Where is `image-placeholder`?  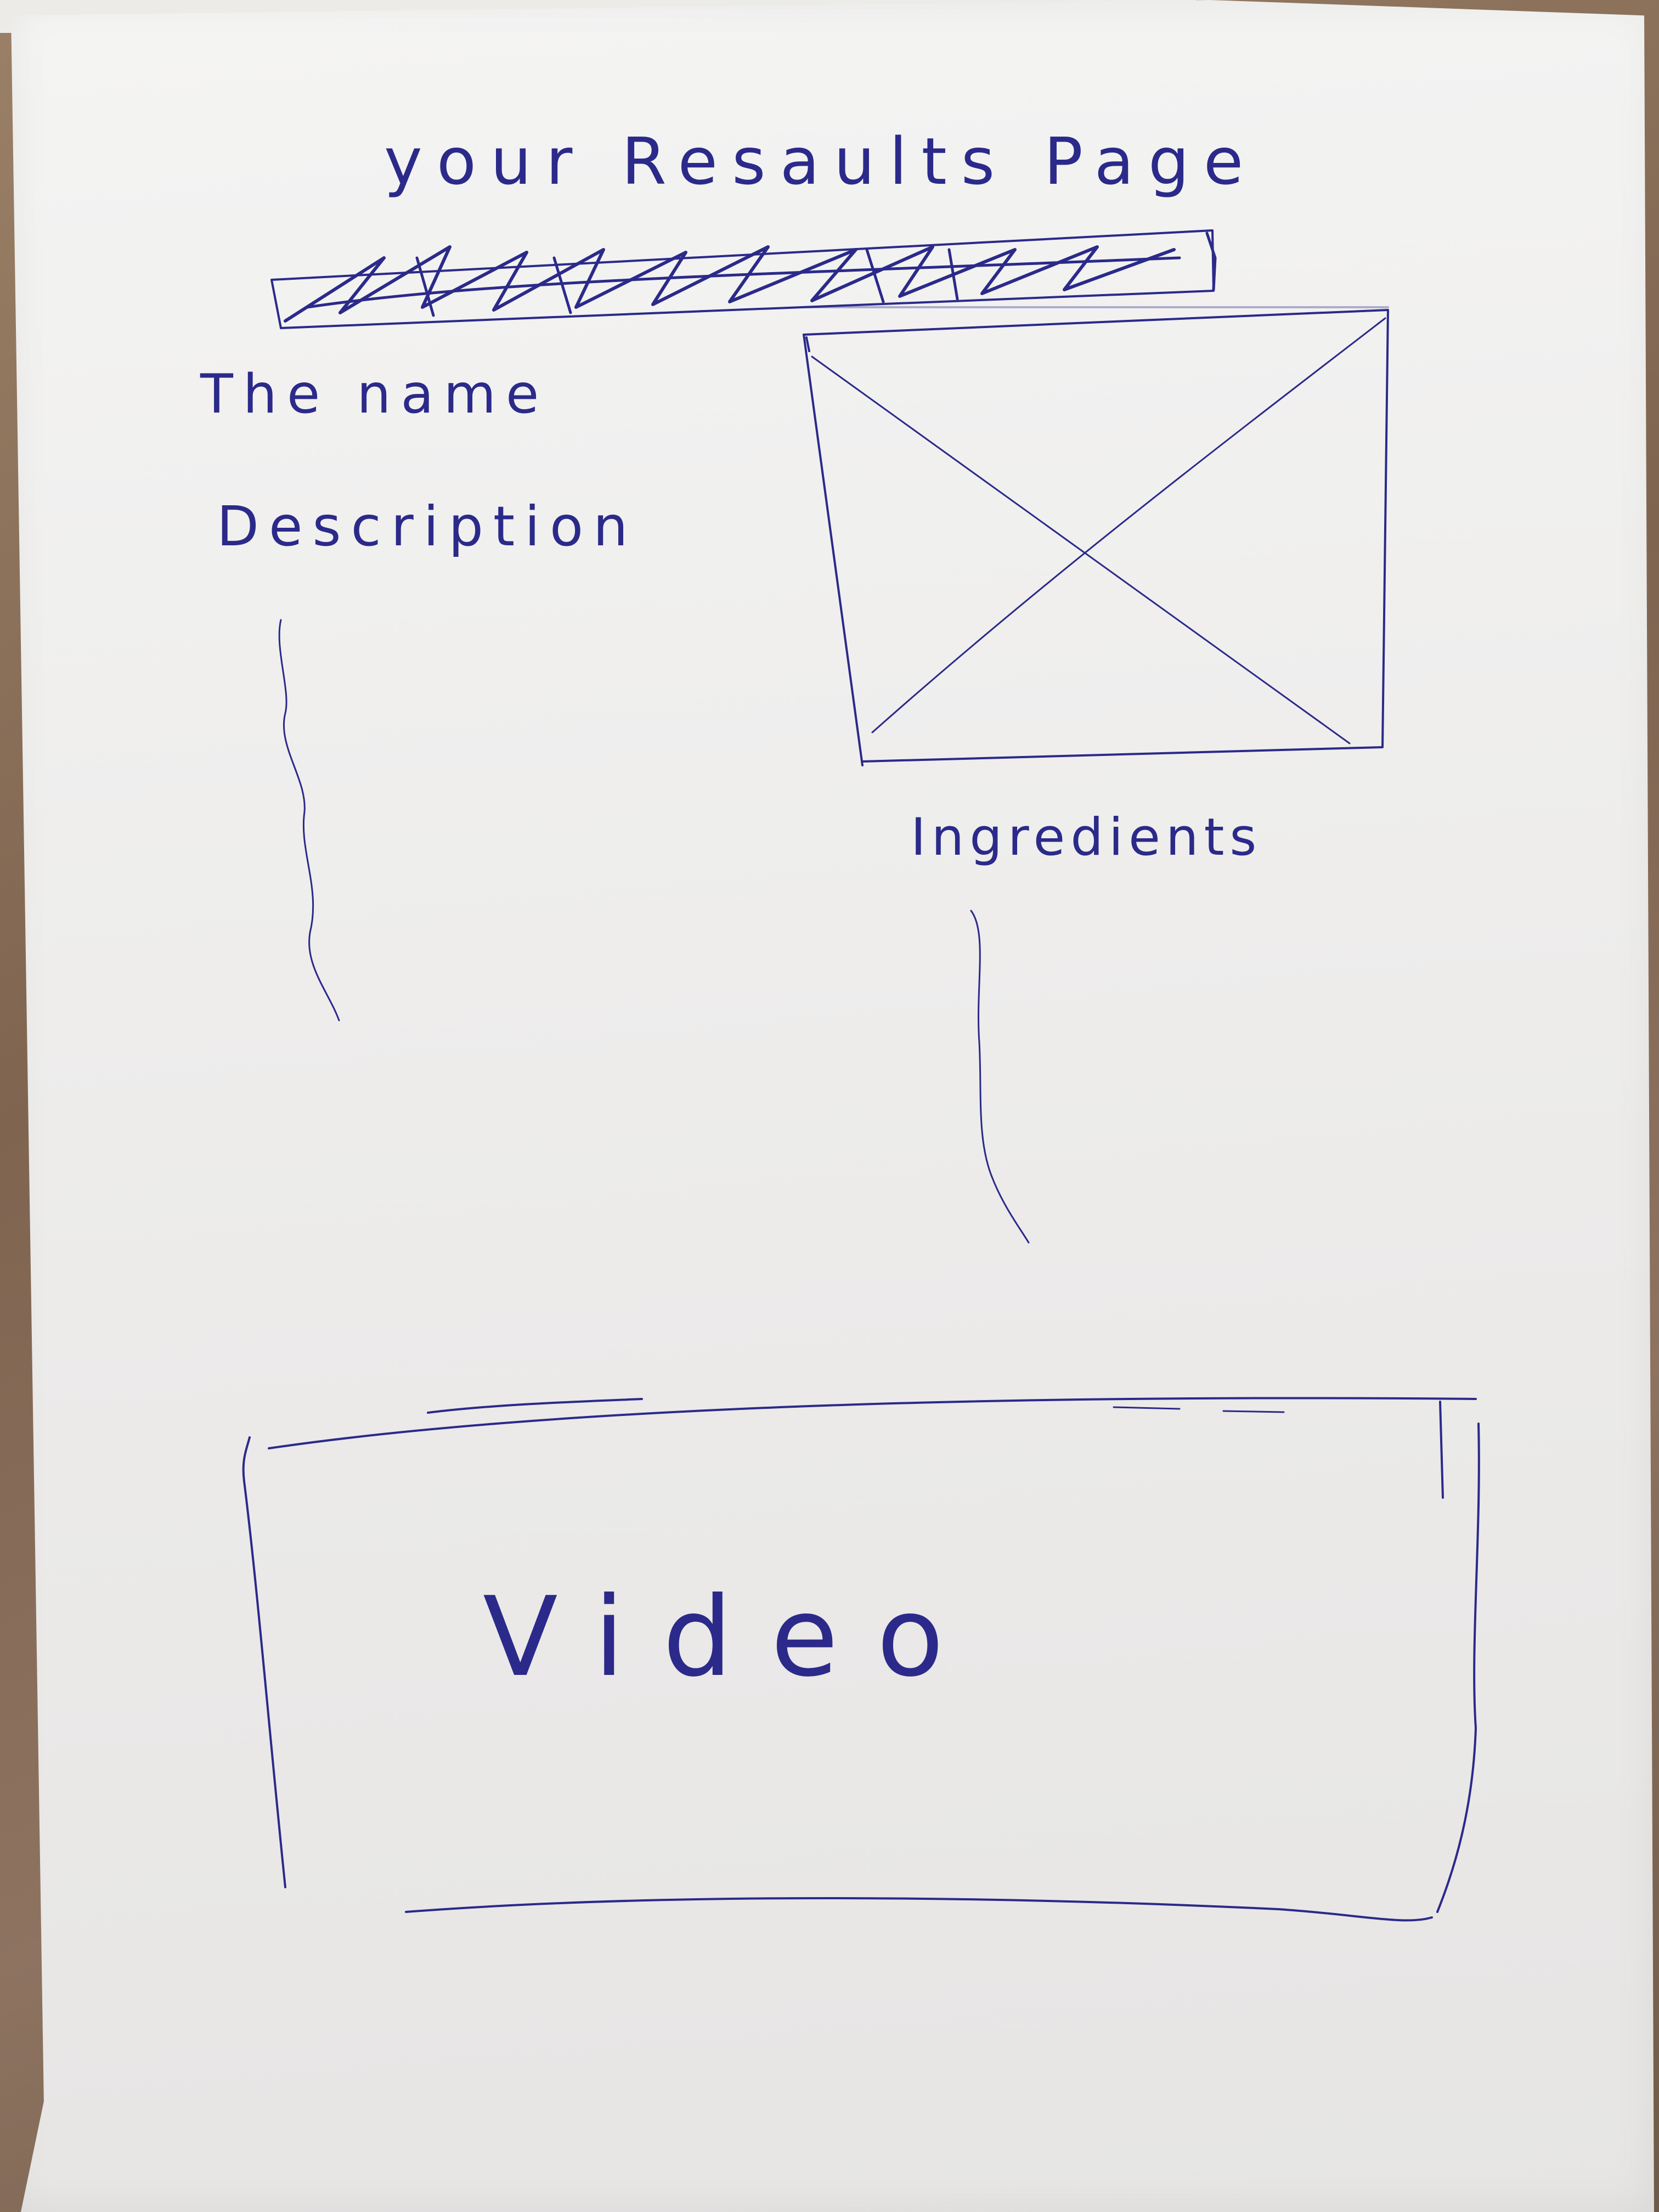
image-placeholder is located at coordinates (1095, 536).